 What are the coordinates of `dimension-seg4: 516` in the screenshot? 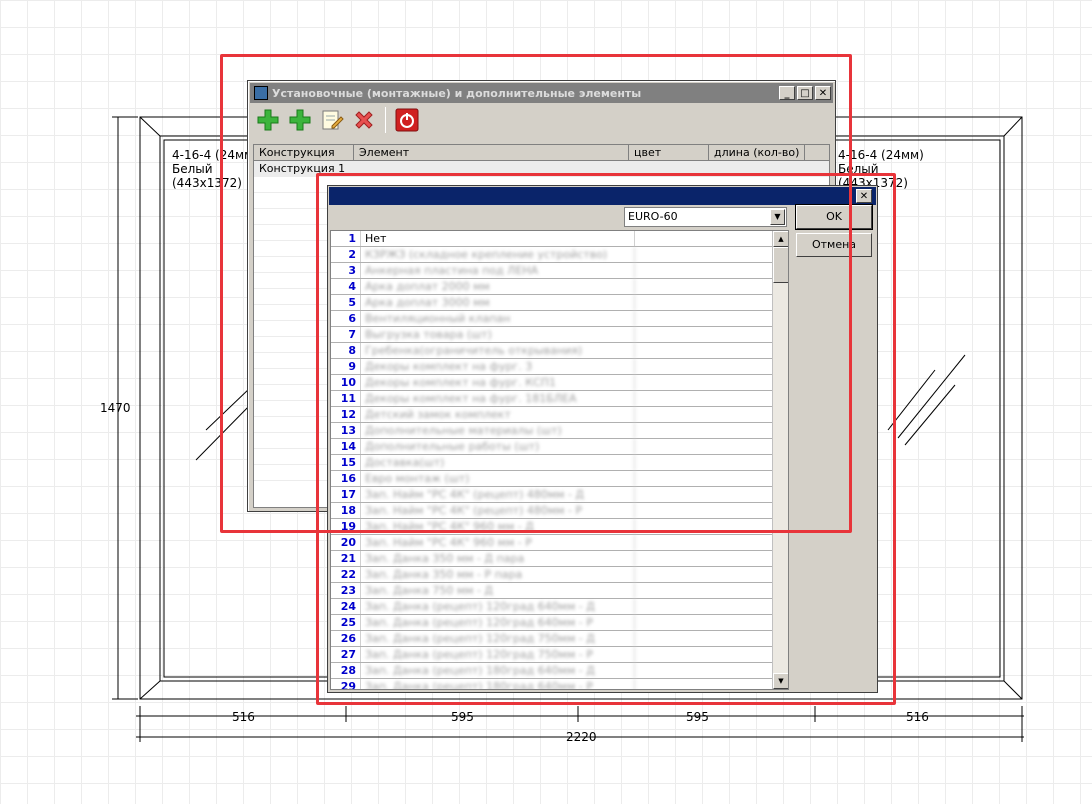 It's located at (917, 717).